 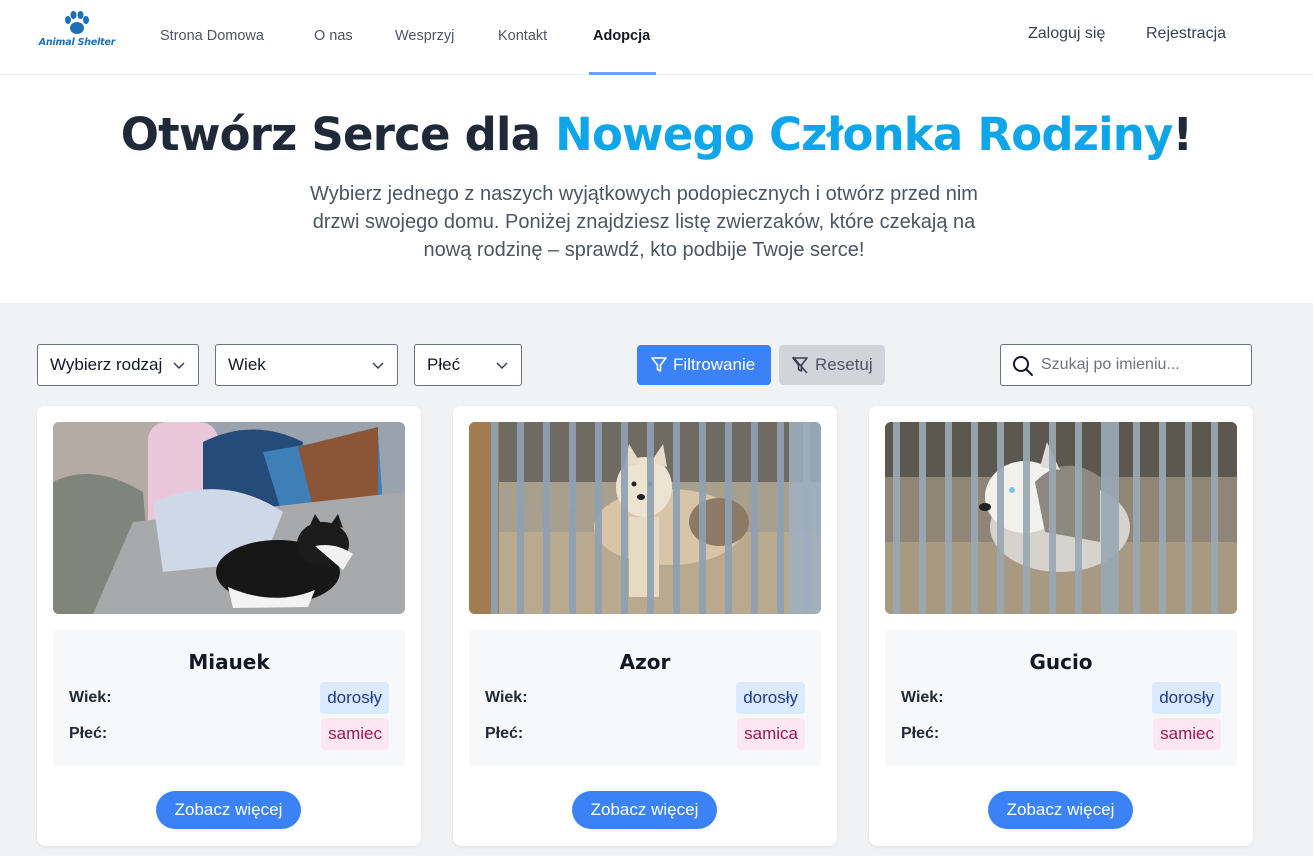 I want to click on filter-button: Filtrowanie, so click(x=704, y=365).